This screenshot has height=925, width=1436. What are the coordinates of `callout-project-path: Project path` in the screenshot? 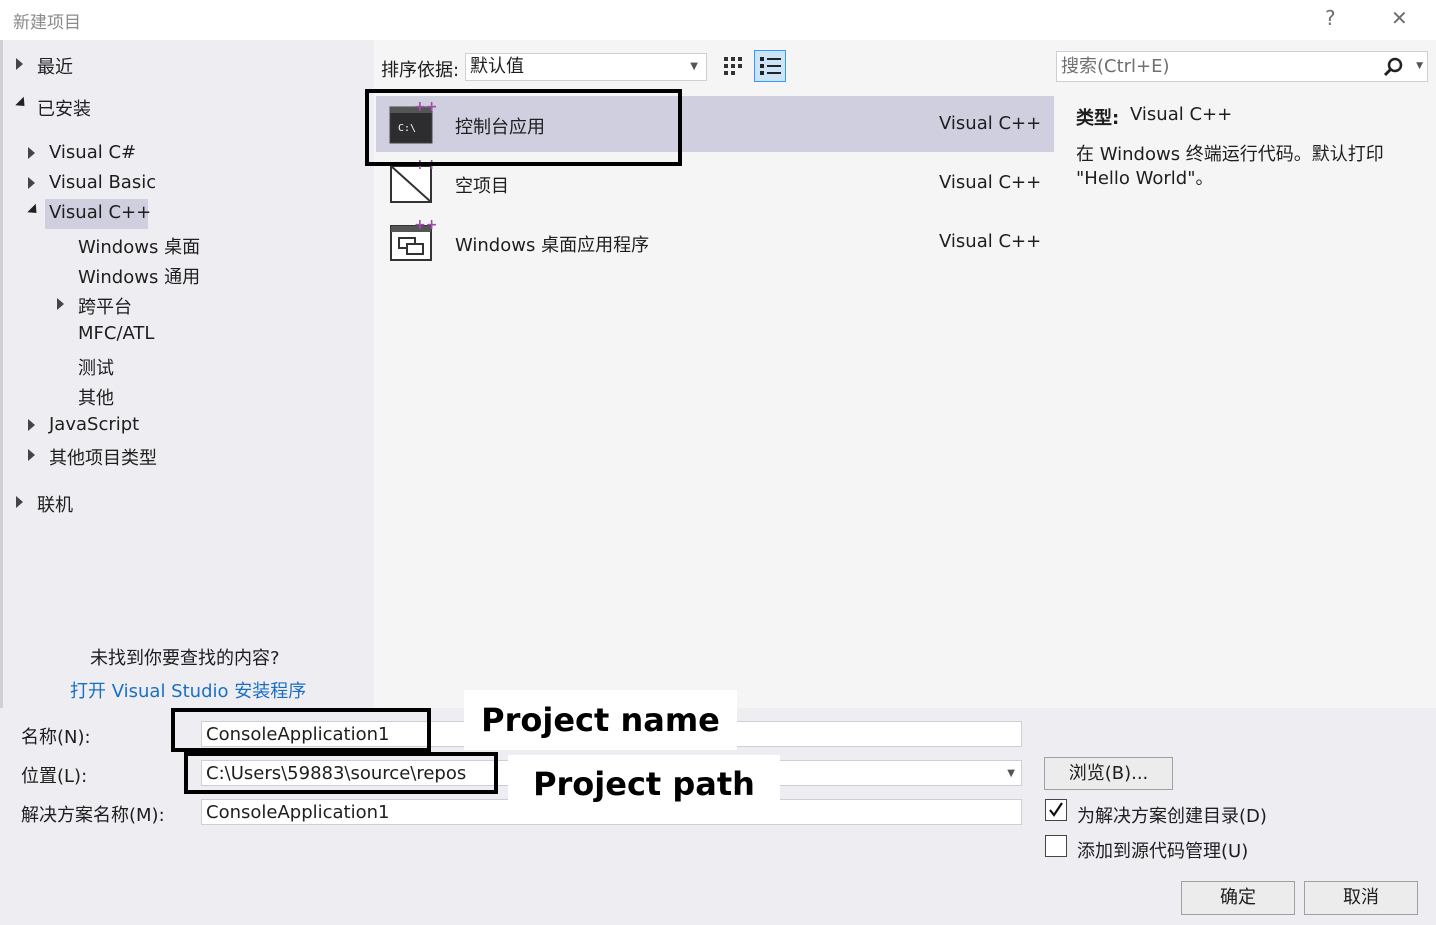 It's located at (644, 784).